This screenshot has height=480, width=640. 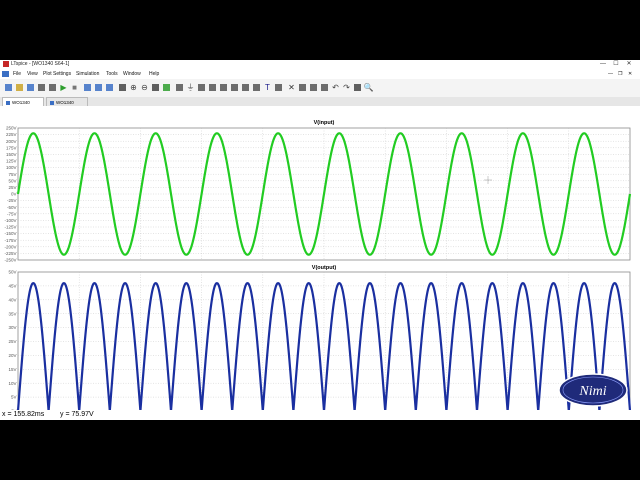 I want to click on input-pane-y-tick-label: 250V, so click(x=11, y=128).